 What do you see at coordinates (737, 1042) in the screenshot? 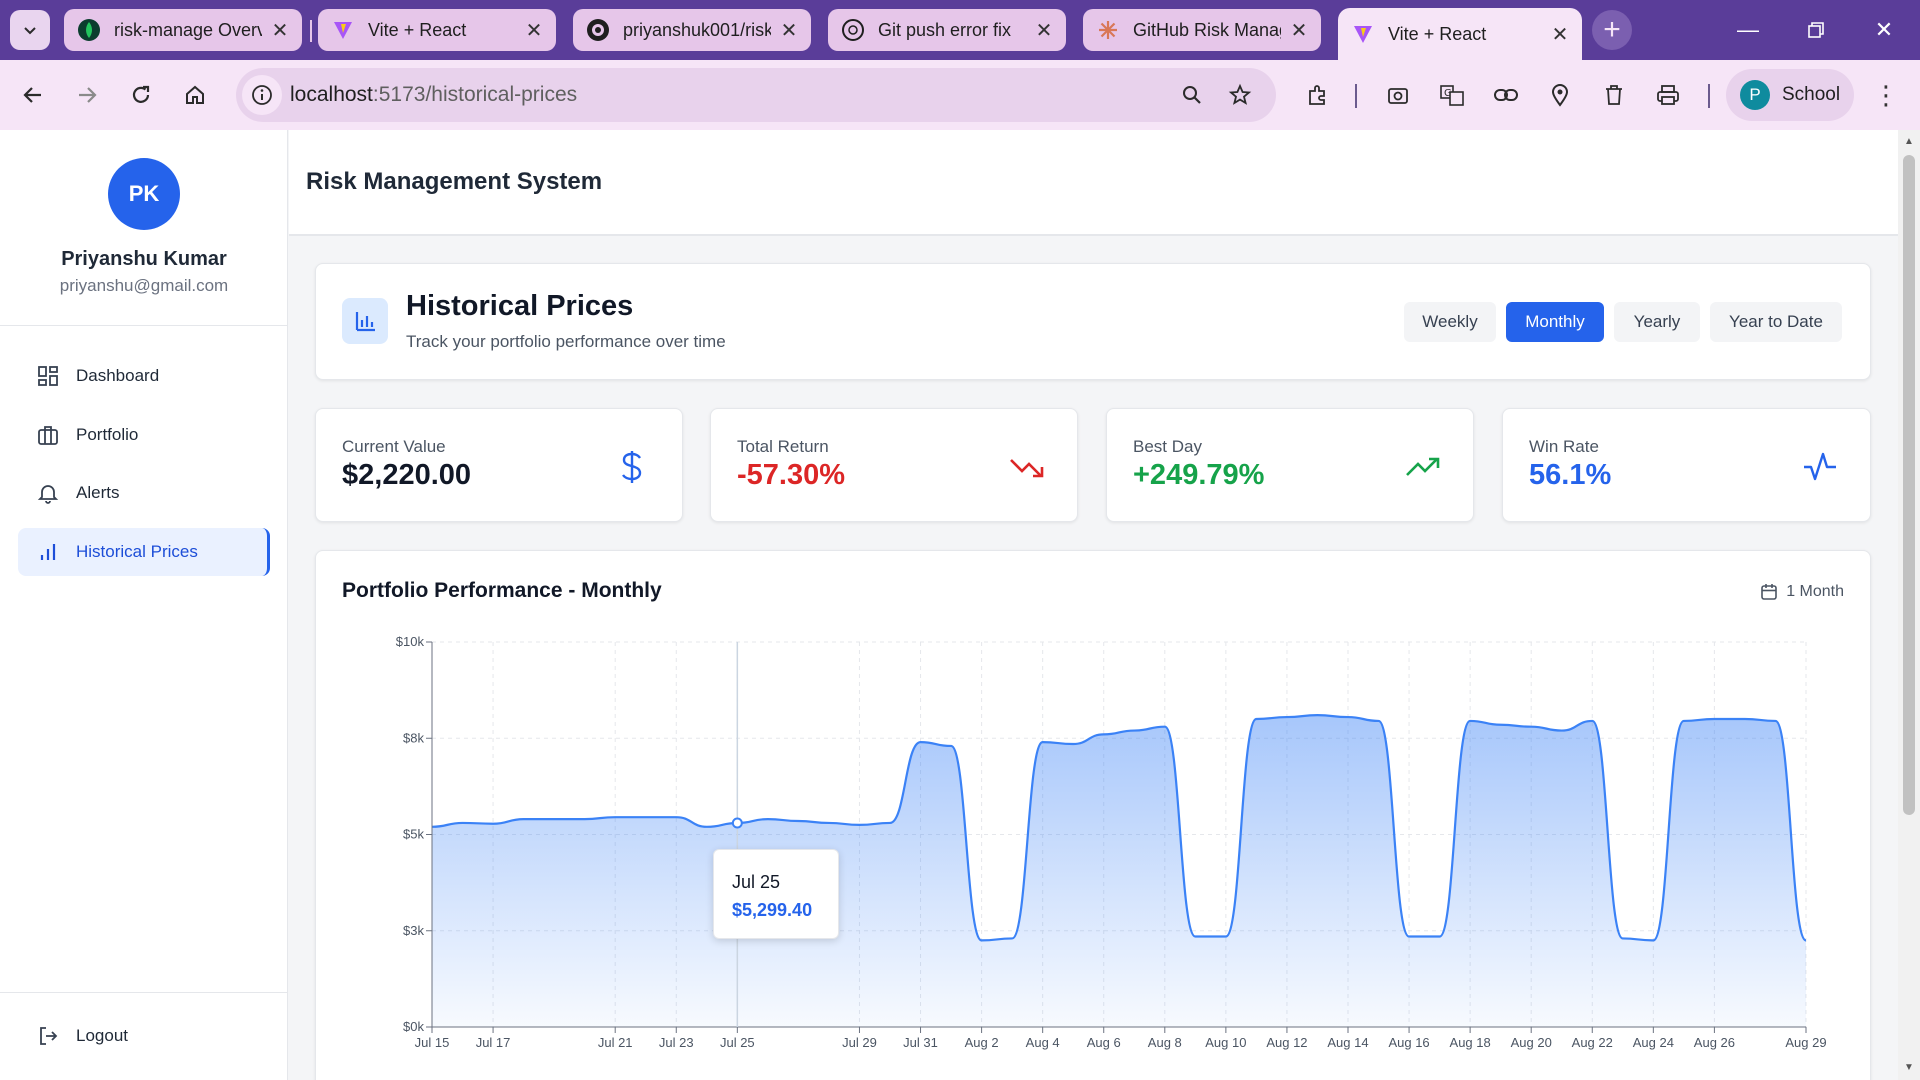
I see `x-tick-label: Jul 25` at bounding box center [737, 1042].